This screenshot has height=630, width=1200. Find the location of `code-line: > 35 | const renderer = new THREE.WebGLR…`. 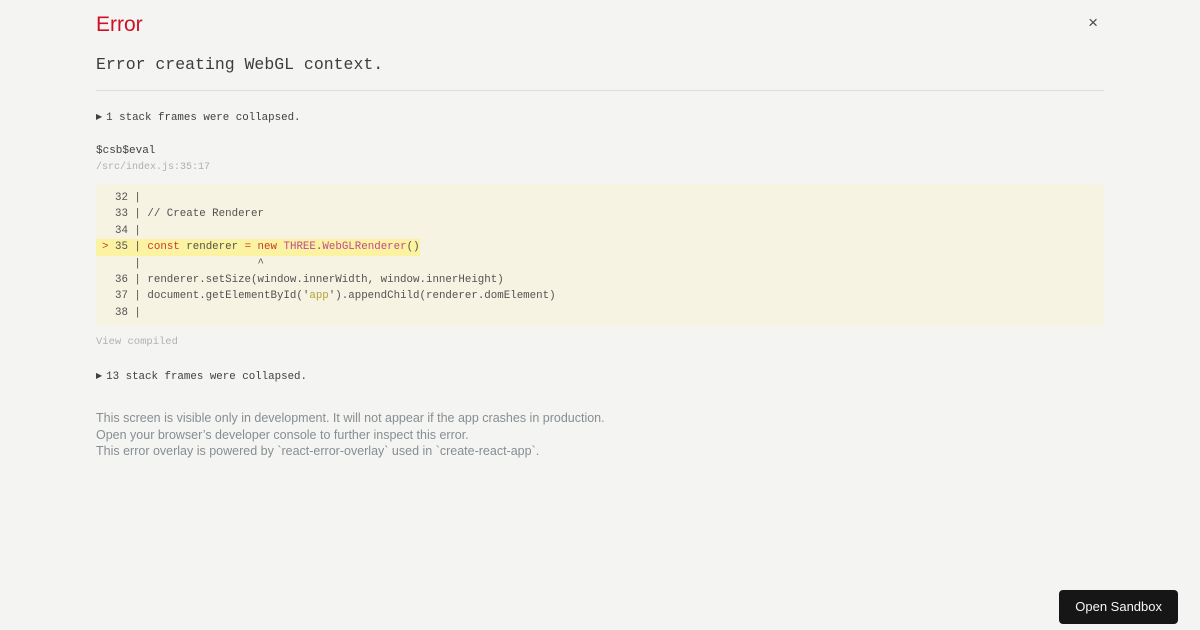

code-line: > 35 | const renderer = new THREE.WebGLR… is located at coordinates (595, 247).